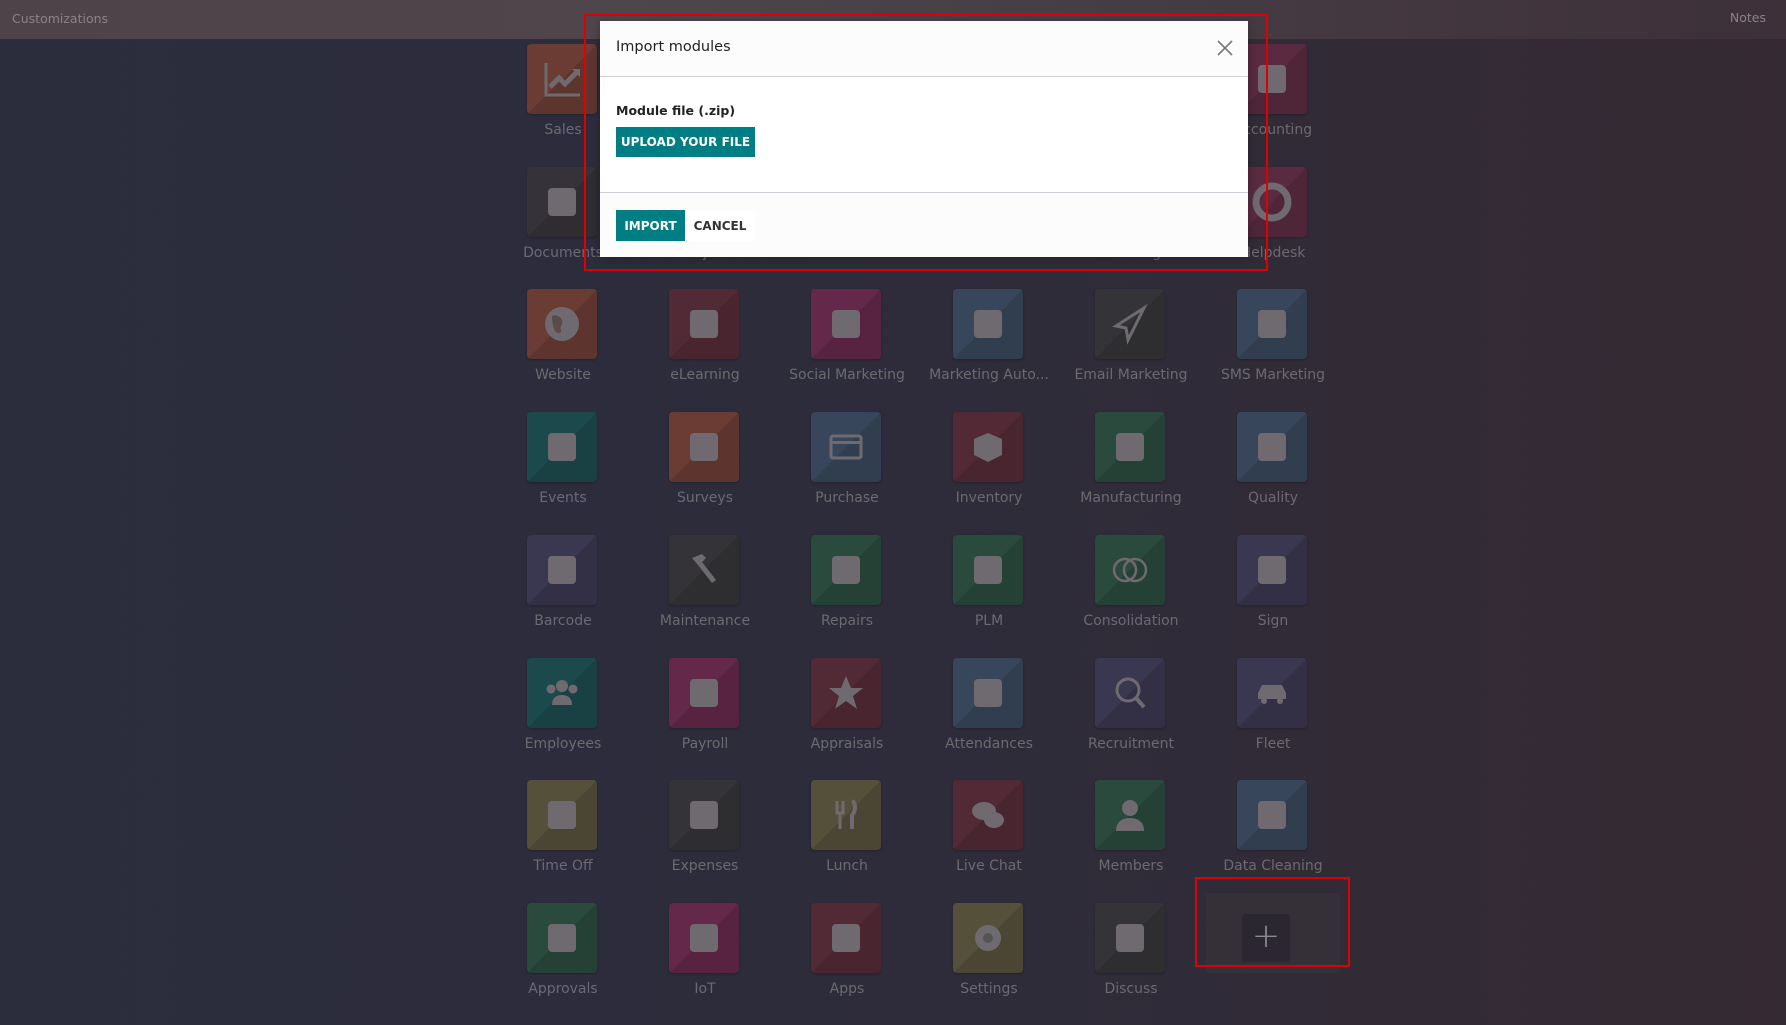  I want to click on ticket-icon, so click(562, 447).